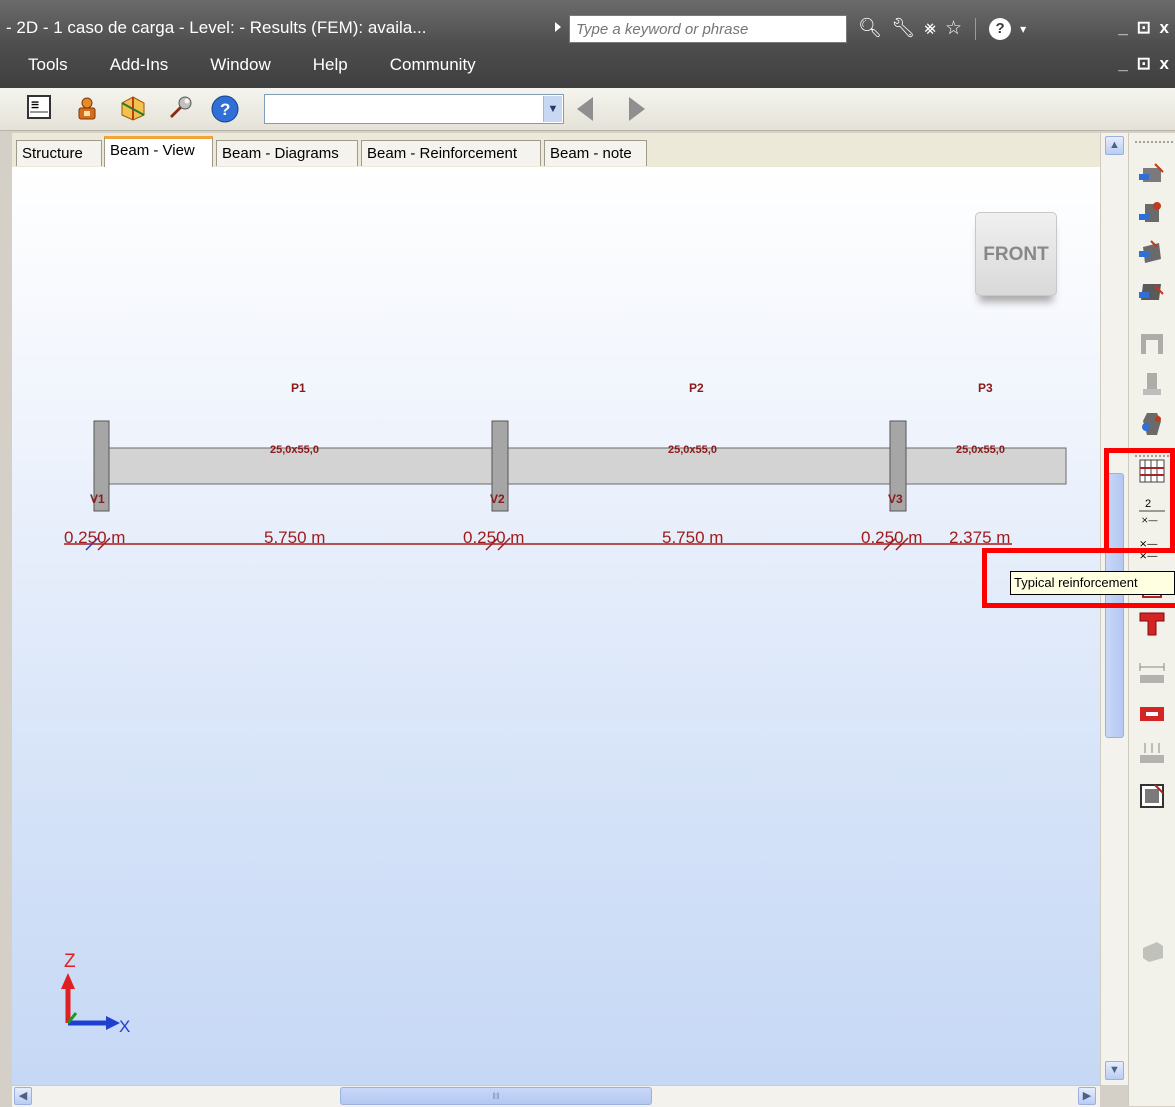 Image resolution: width=1175 pixels, height=1107 pixels. What do you see at coordinates (985, 388) in the screenshot?
I see `span-label-p3: P3` at bounding box center [985, 388].